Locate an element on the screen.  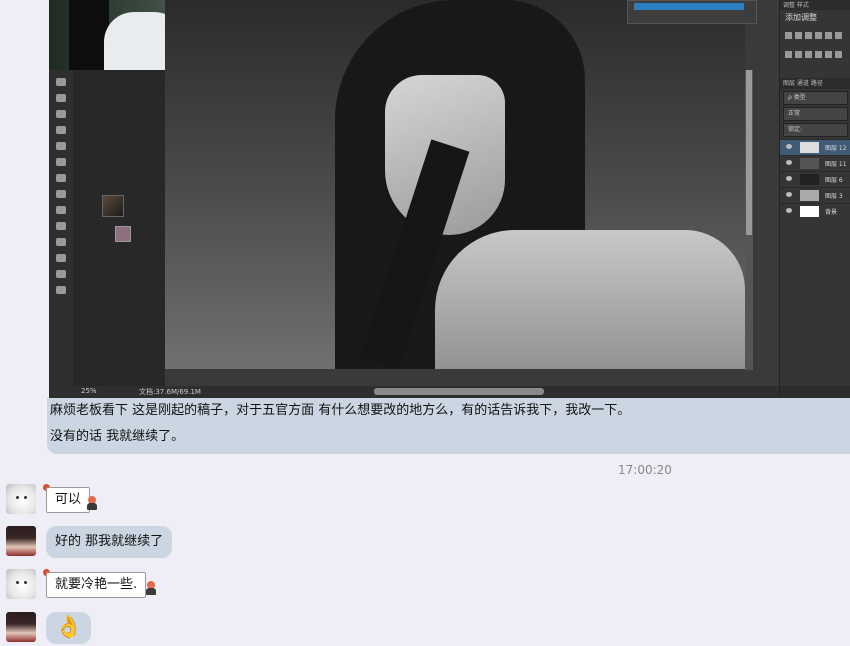
lock-row: 锁定: is located at coordinates (815, 130).